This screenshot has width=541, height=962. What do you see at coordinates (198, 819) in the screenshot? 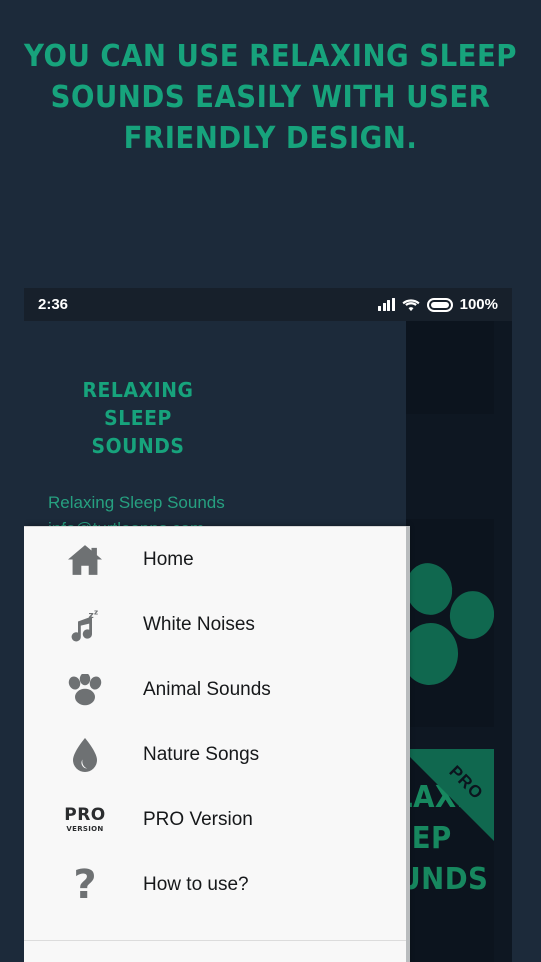
I see `drawer-item-label: PRO Version` at bounding box center [198, 819].